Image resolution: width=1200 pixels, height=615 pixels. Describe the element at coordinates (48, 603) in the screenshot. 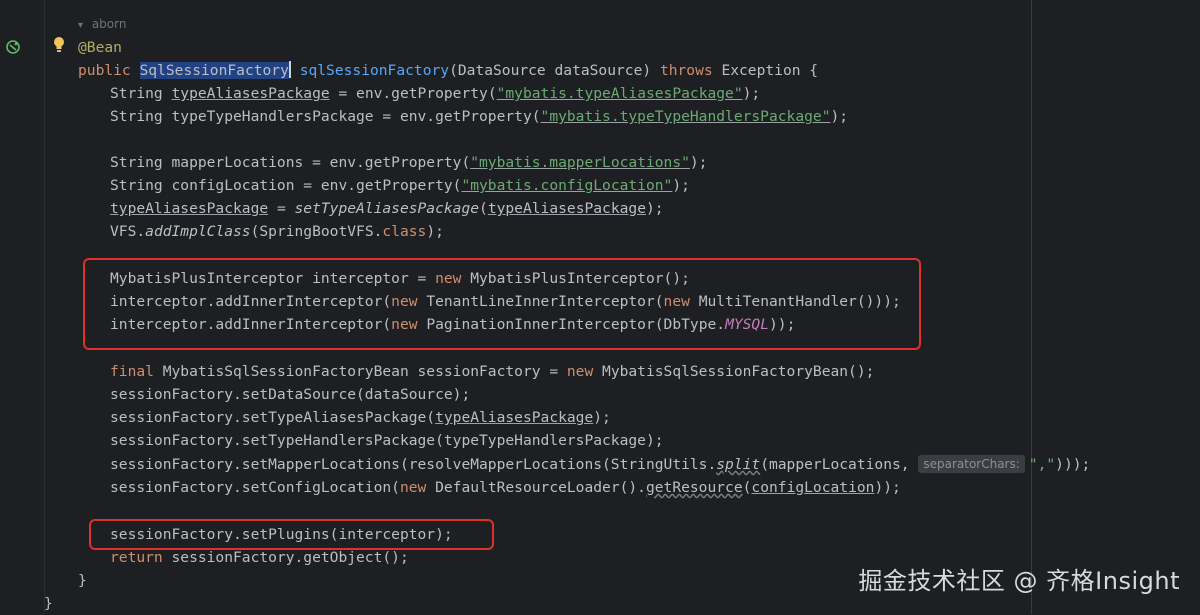

I see `code-line-class-close: }` at that location.